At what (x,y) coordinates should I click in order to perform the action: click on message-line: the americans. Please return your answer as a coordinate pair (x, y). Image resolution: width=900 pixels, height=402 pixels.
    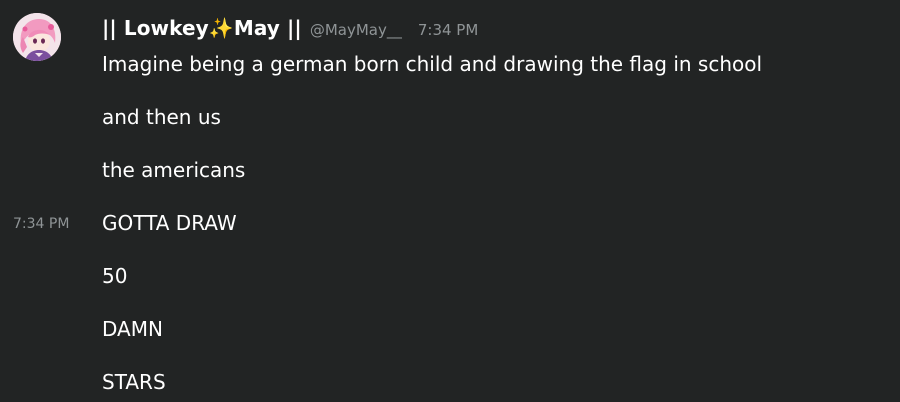
    Looking at the image, I should click on (174, 170).